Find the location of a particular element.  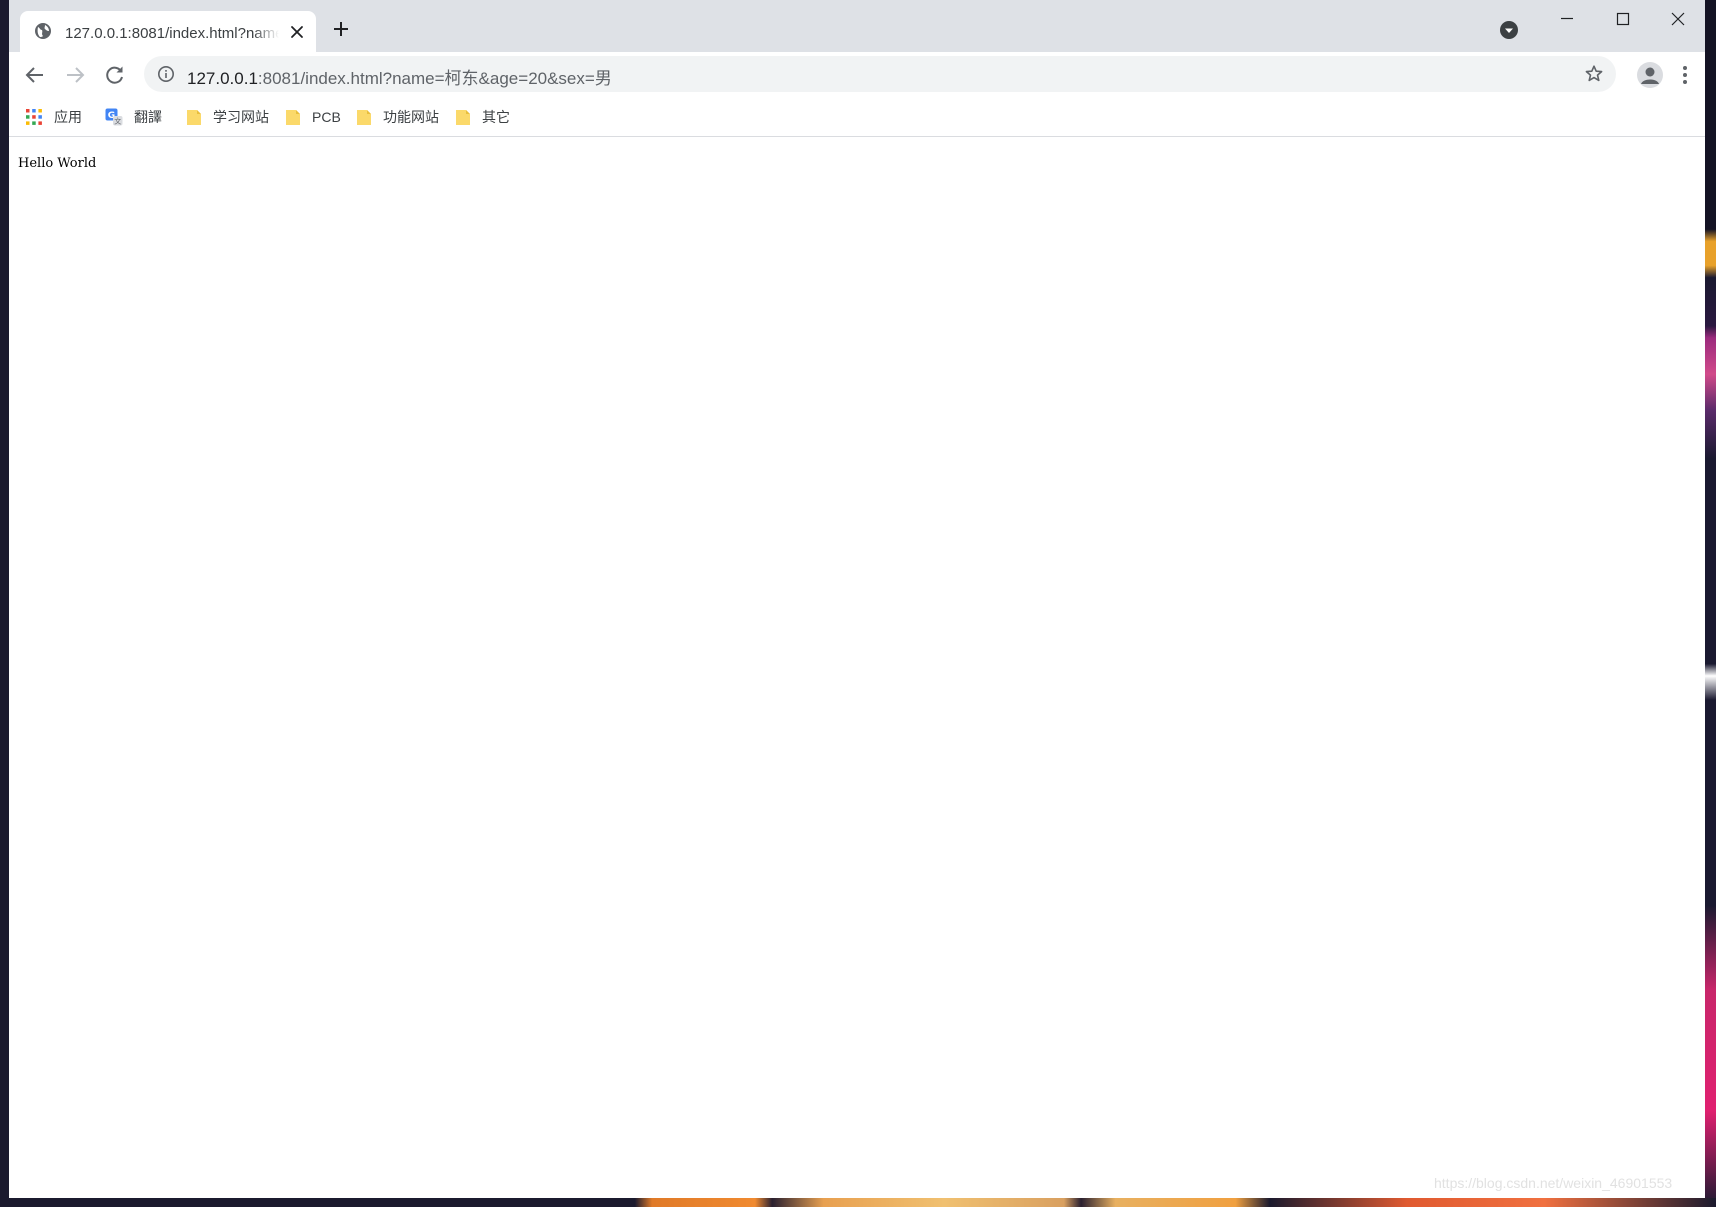

bookmark-label: 功能网站 is located at coordinates (411, 117).